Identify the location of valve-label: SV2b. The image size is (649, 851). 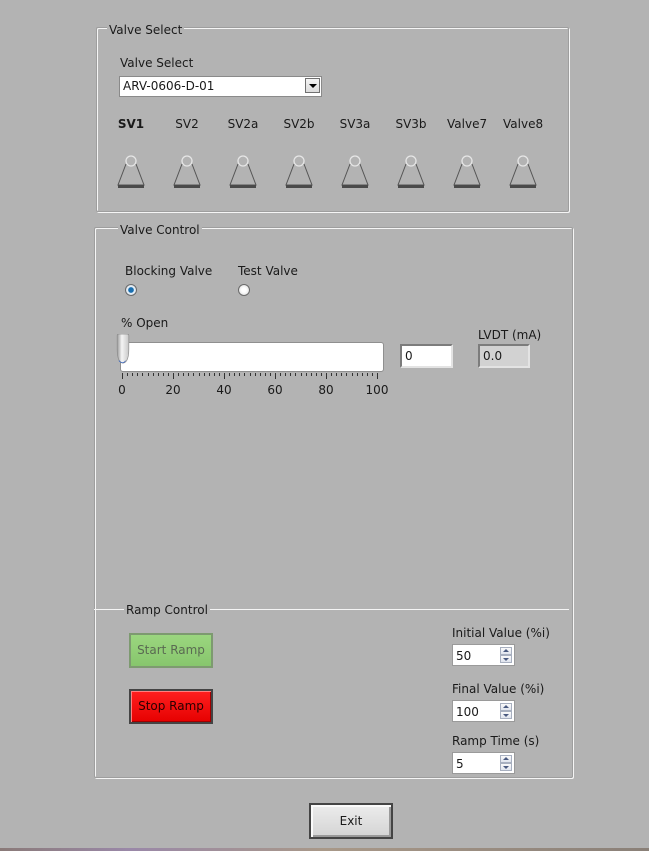
(299, 124).